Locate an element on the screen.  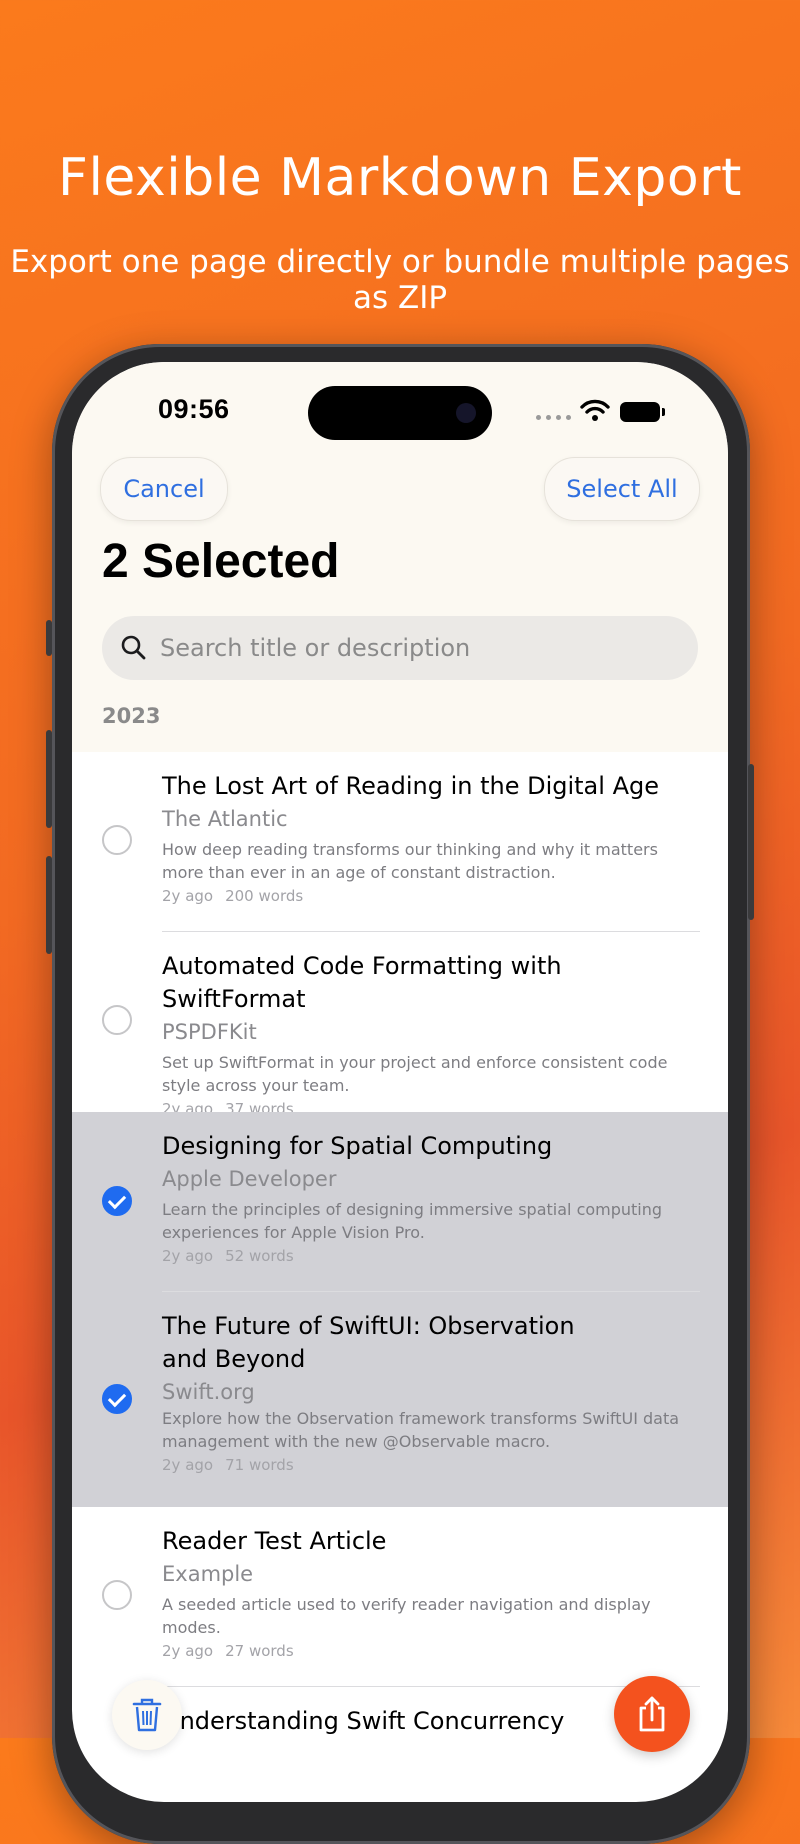
article-source: The Atlantic is located at coordinates (225, 819).